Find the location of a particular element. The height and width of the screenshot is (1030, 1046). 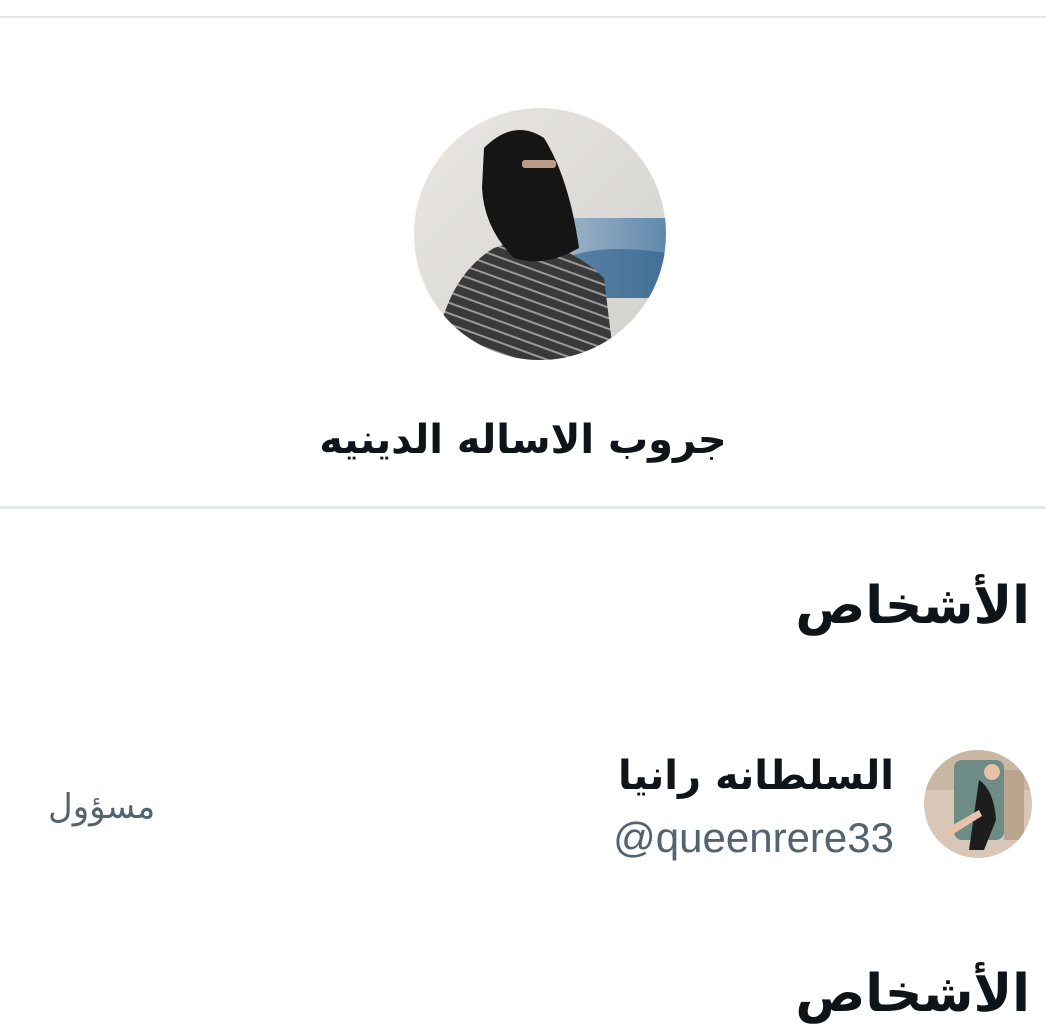

next-section-title: الأشخاص is located at coordinates (912, 994).